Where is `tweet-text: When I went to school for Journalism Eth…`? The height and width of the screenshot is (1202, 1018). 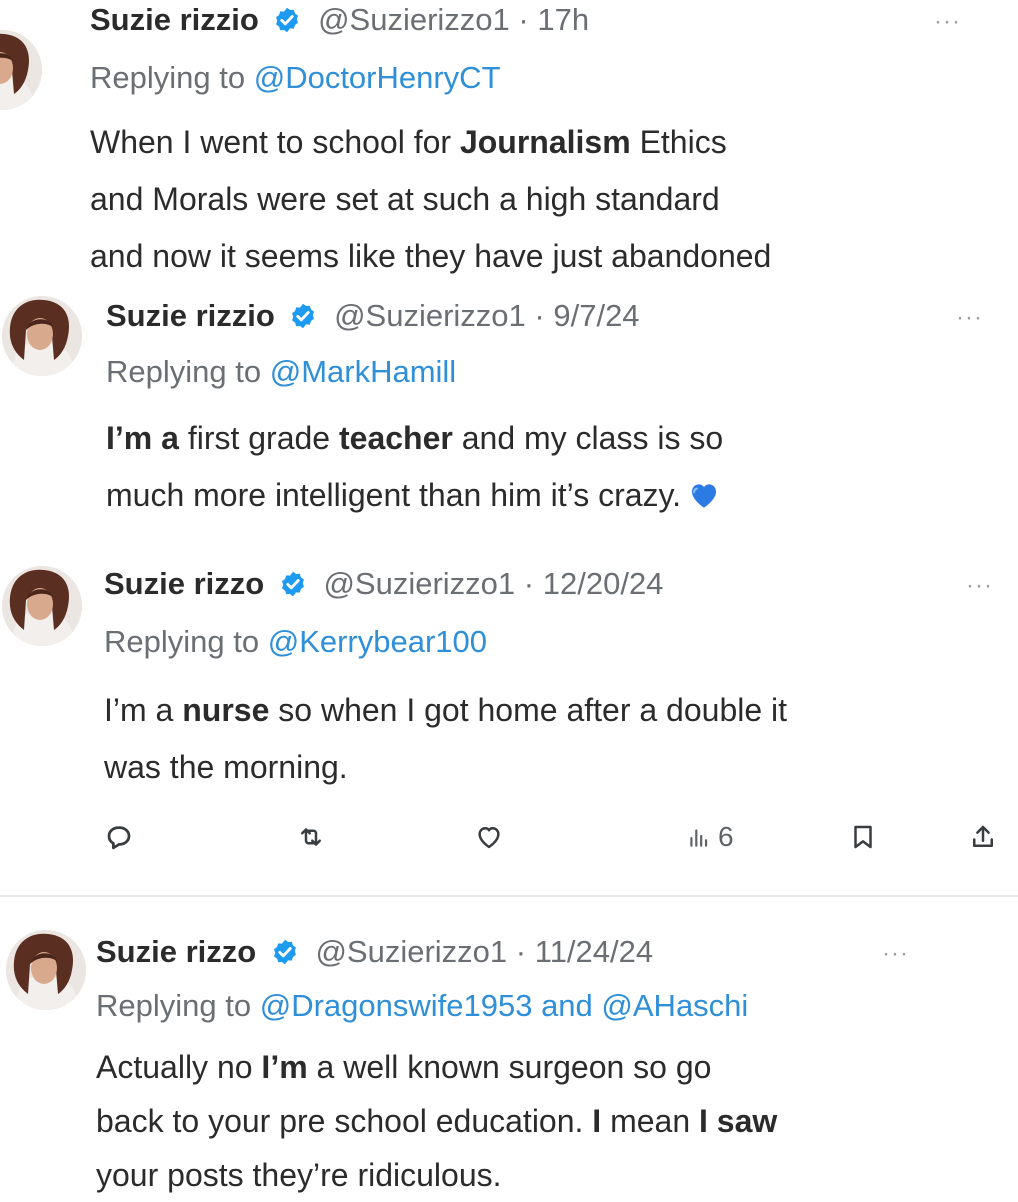
tweet-text: When I went to school for Journalism Eth… is located at coordinates (550, 199).